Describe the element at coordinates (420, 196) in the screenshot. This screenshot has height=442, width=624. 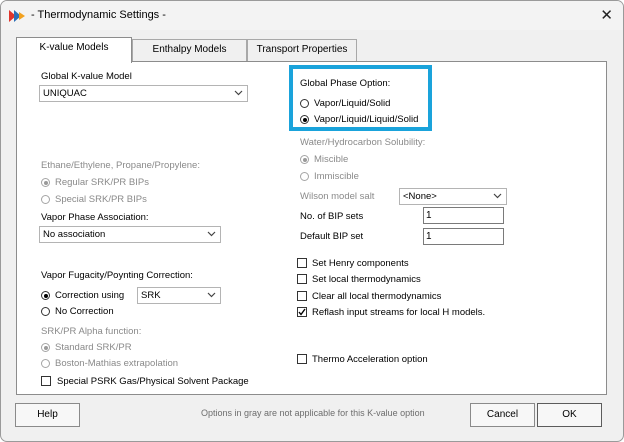
I see `wilson-salt-text: <None>` at that location.